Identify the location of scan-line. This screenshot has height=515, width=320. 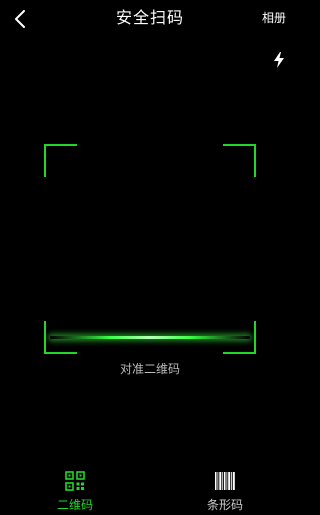
(150, 337).